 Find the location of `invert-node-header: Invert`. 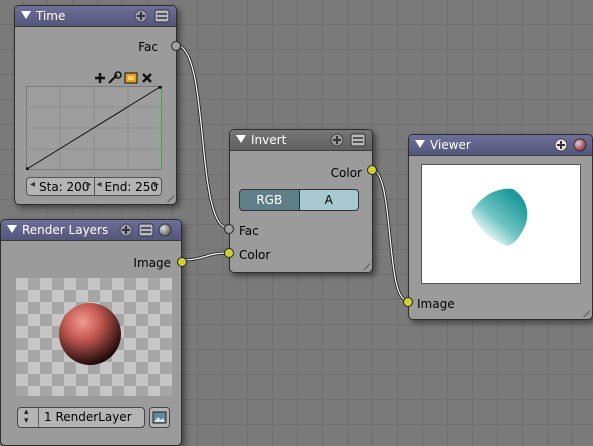

invert-node-header: Invert is located at coordinates (301, 140).